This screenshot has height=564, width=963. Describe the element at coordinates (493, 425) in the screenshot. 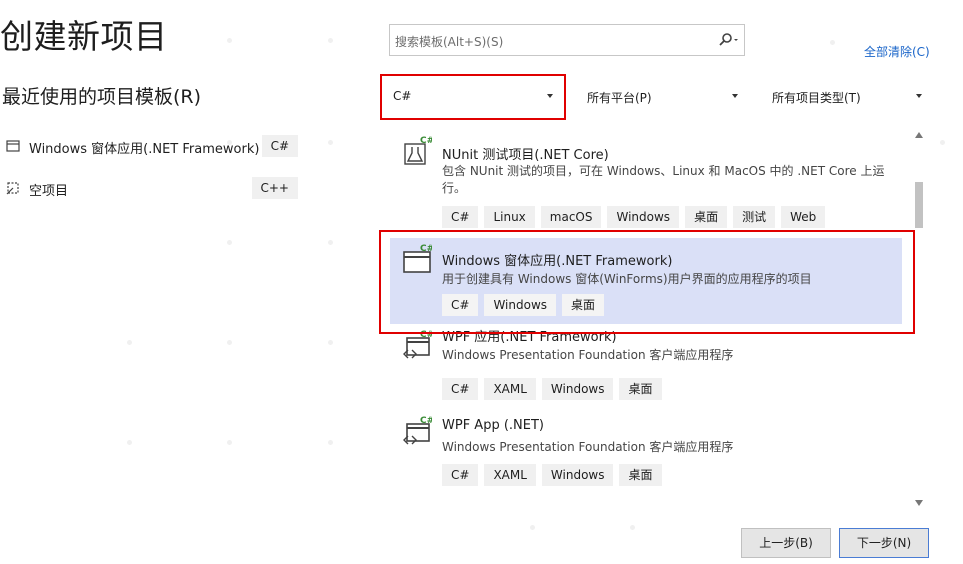

I see `template-name: WPF App (.NET)` at that location.